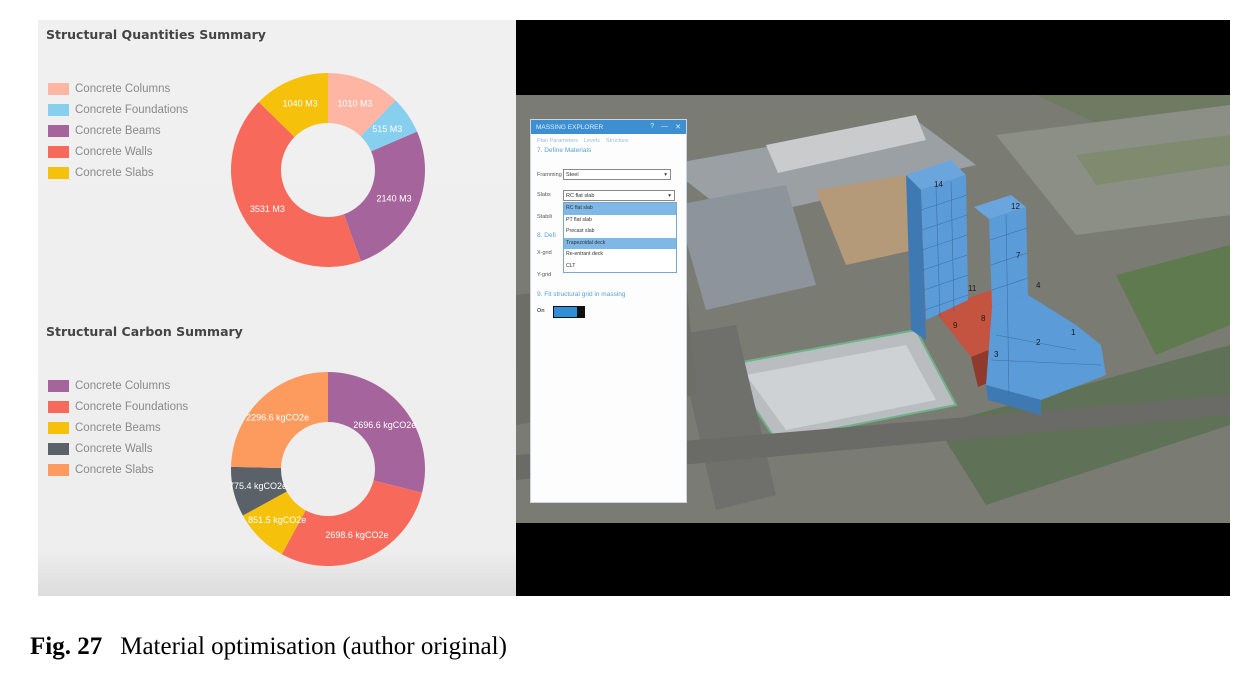 The width and height of the screenshot is (1251, 682). Describe the element at coordinates (580, 312) in the screenshot. I see `toggle-knob` at that location.